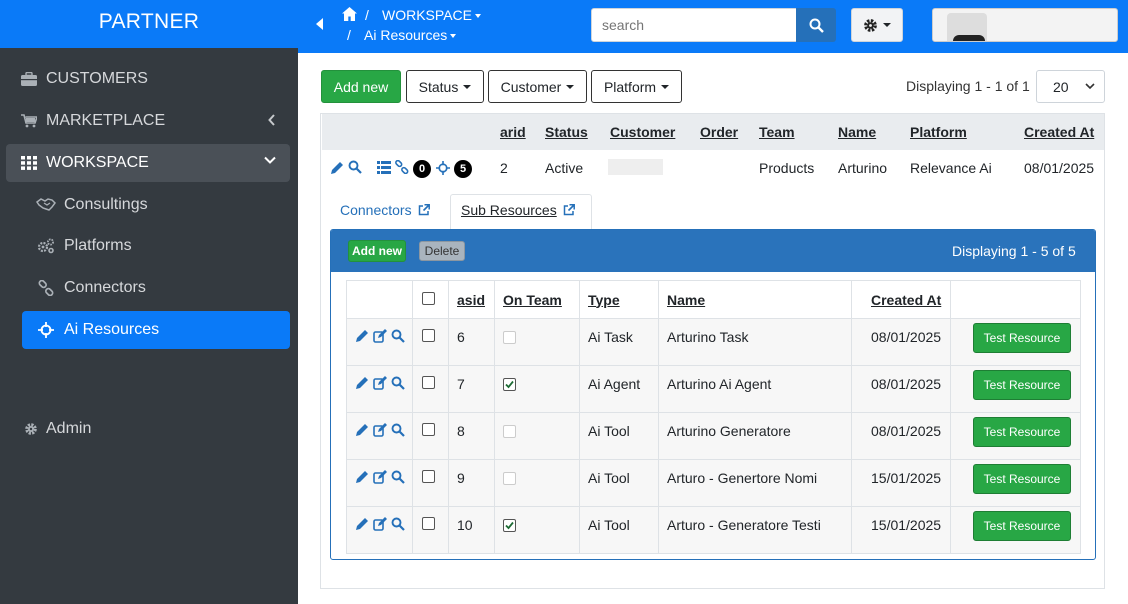 Image resolution: width=1128 pixels, height=604 pixels. I want to click on sidebar-item-connectors: Connectors, so click(156, 288).